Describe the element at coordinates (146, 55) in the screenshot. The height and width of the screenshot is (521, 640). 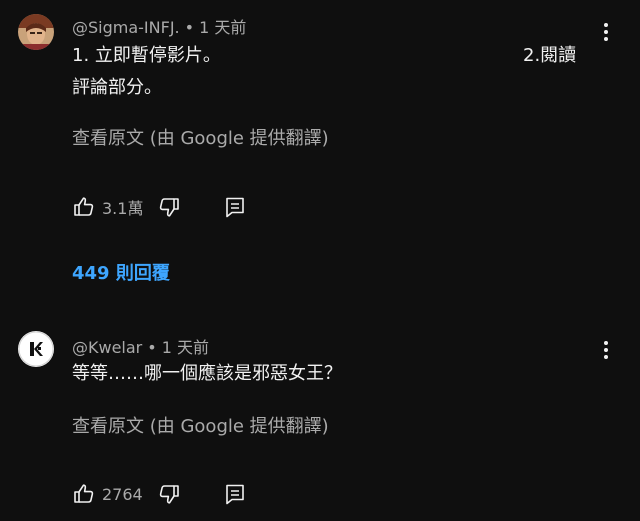
I see `comment-text-line: 1. 立即暫停影片。` at that location.